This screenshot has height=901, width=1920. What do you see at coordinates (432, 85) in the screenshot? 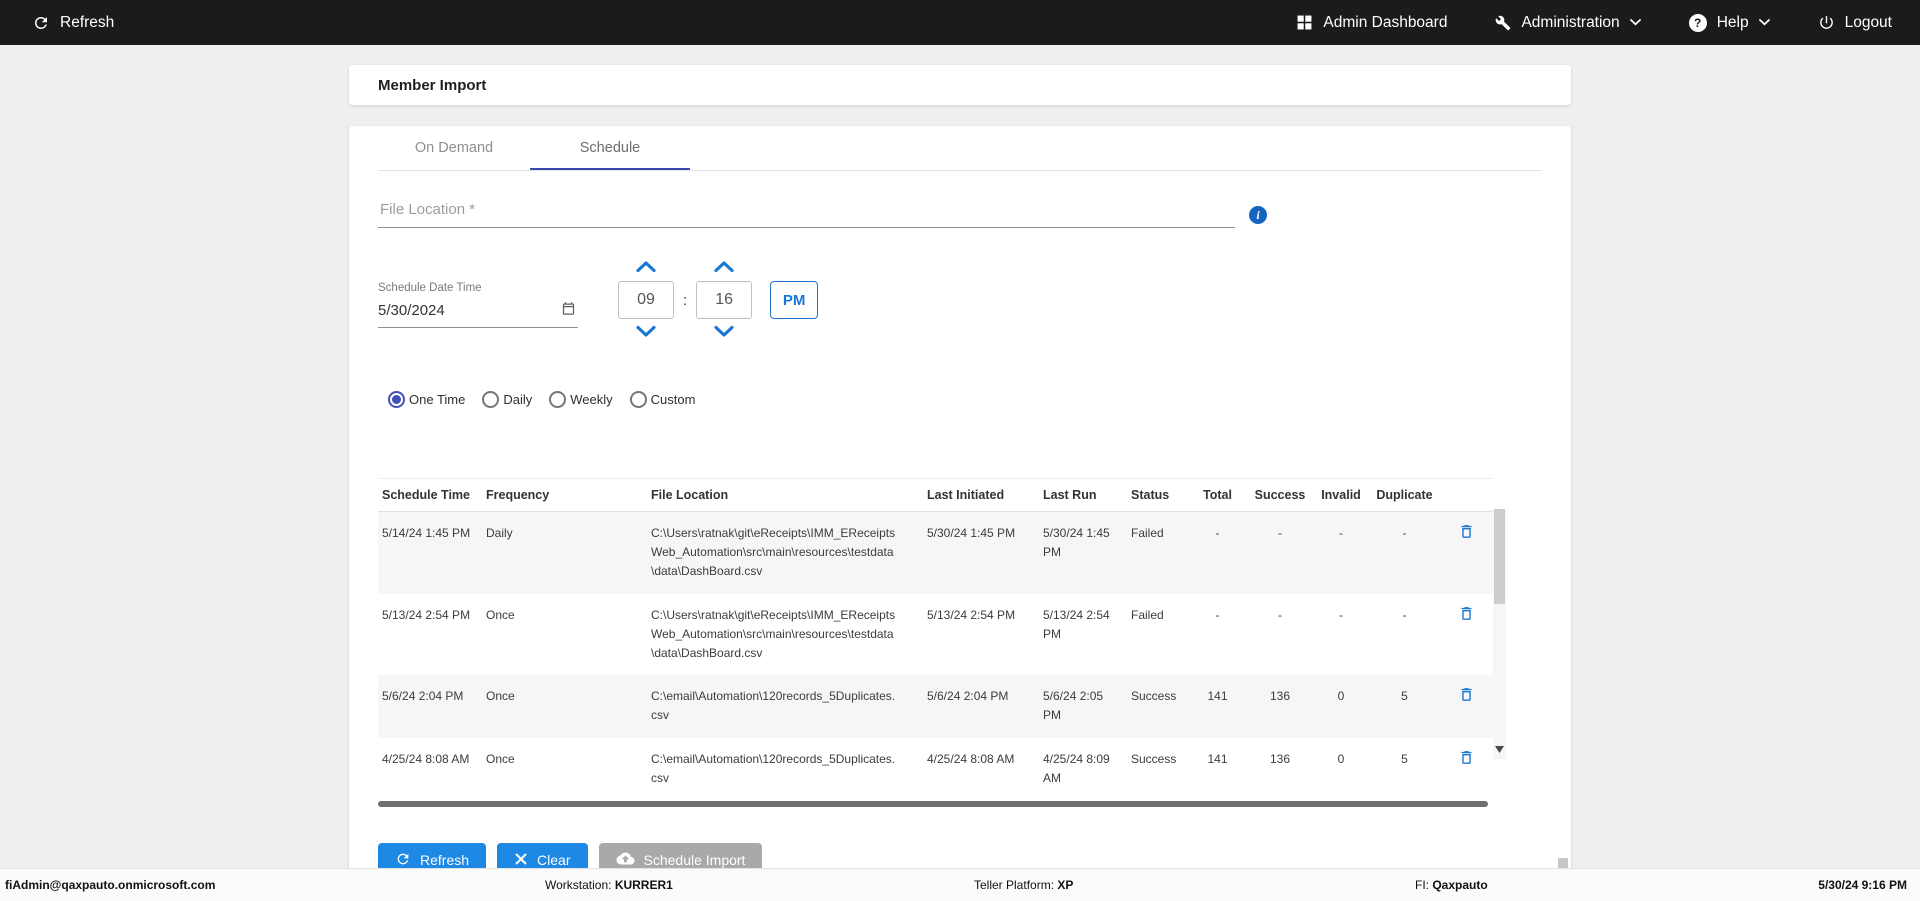
I see `page-title: Member Import` at bounding box center [432, 85].